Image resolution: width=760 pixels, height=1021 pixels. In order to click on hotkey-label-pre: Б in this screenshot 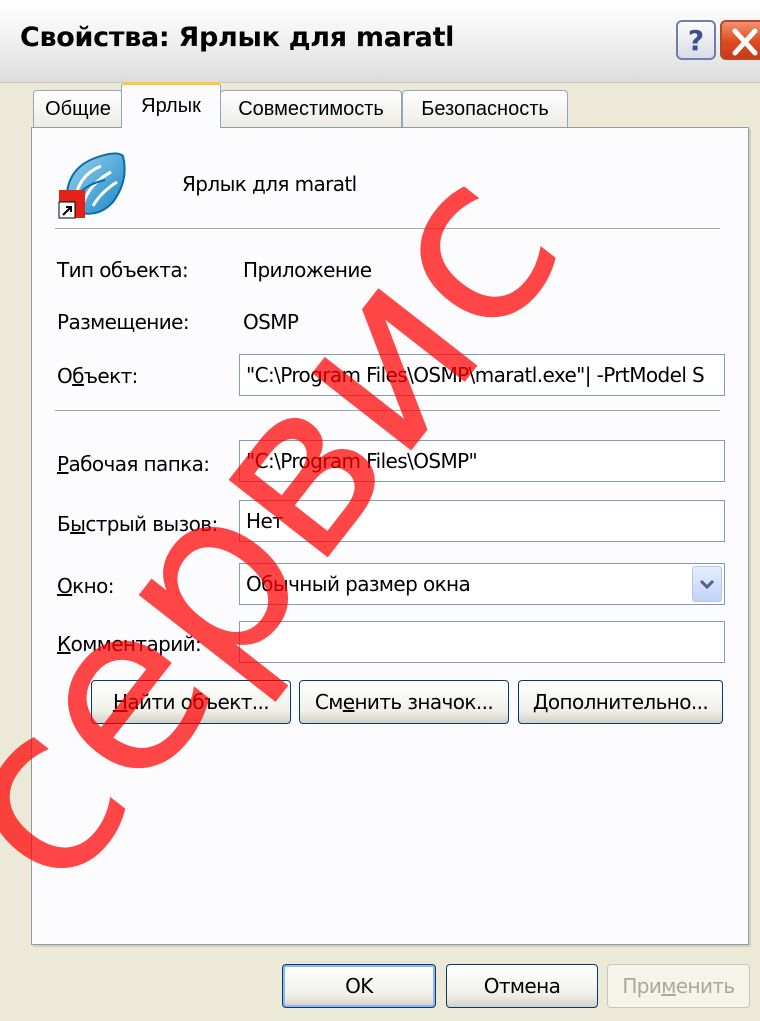, I will do `click(64, 524)`.